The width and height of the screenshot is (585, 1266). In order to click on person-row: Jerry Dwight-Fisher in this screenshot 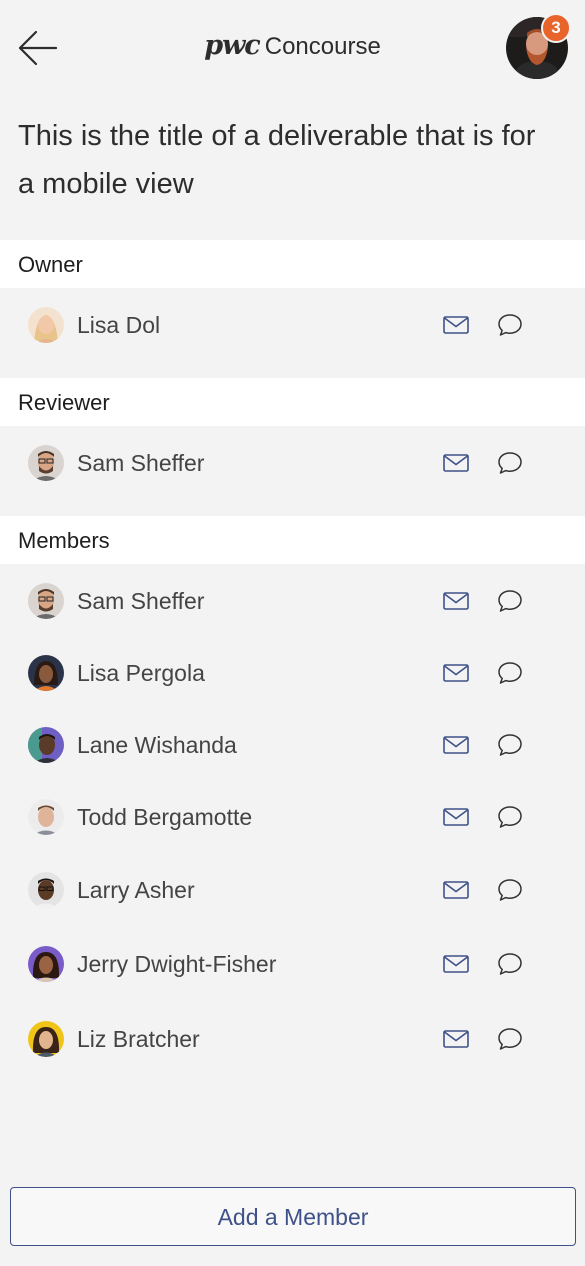, I will do `click(292, 964)`.